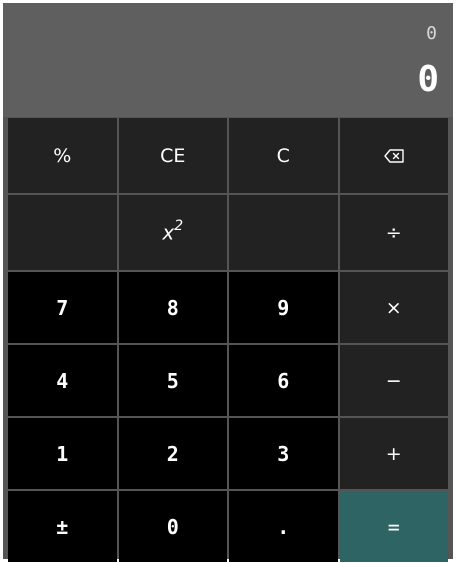 Image resolution: width=457 pixels, height=563 pixels. I want to click on equals-button: =, so click(393, 526).